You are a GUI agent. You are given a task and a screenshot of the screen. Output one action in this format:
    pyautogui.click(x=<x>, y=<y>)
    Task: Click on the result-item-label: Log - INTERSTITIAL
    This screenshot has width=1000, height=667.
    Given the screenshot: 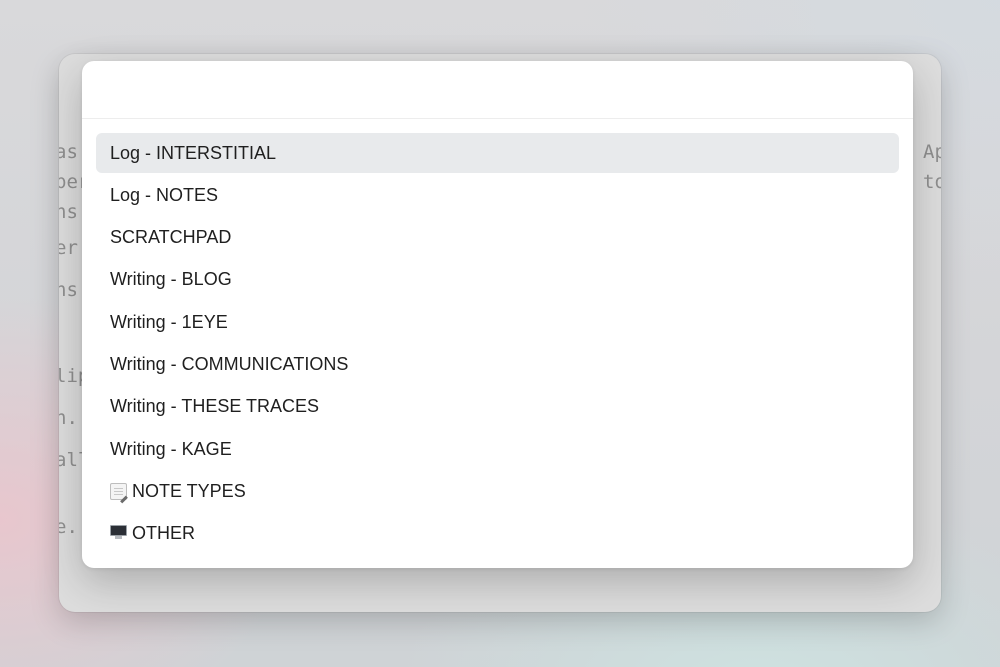 What is the action you would take?
    pyautogui.click(x=193, y=152)
    